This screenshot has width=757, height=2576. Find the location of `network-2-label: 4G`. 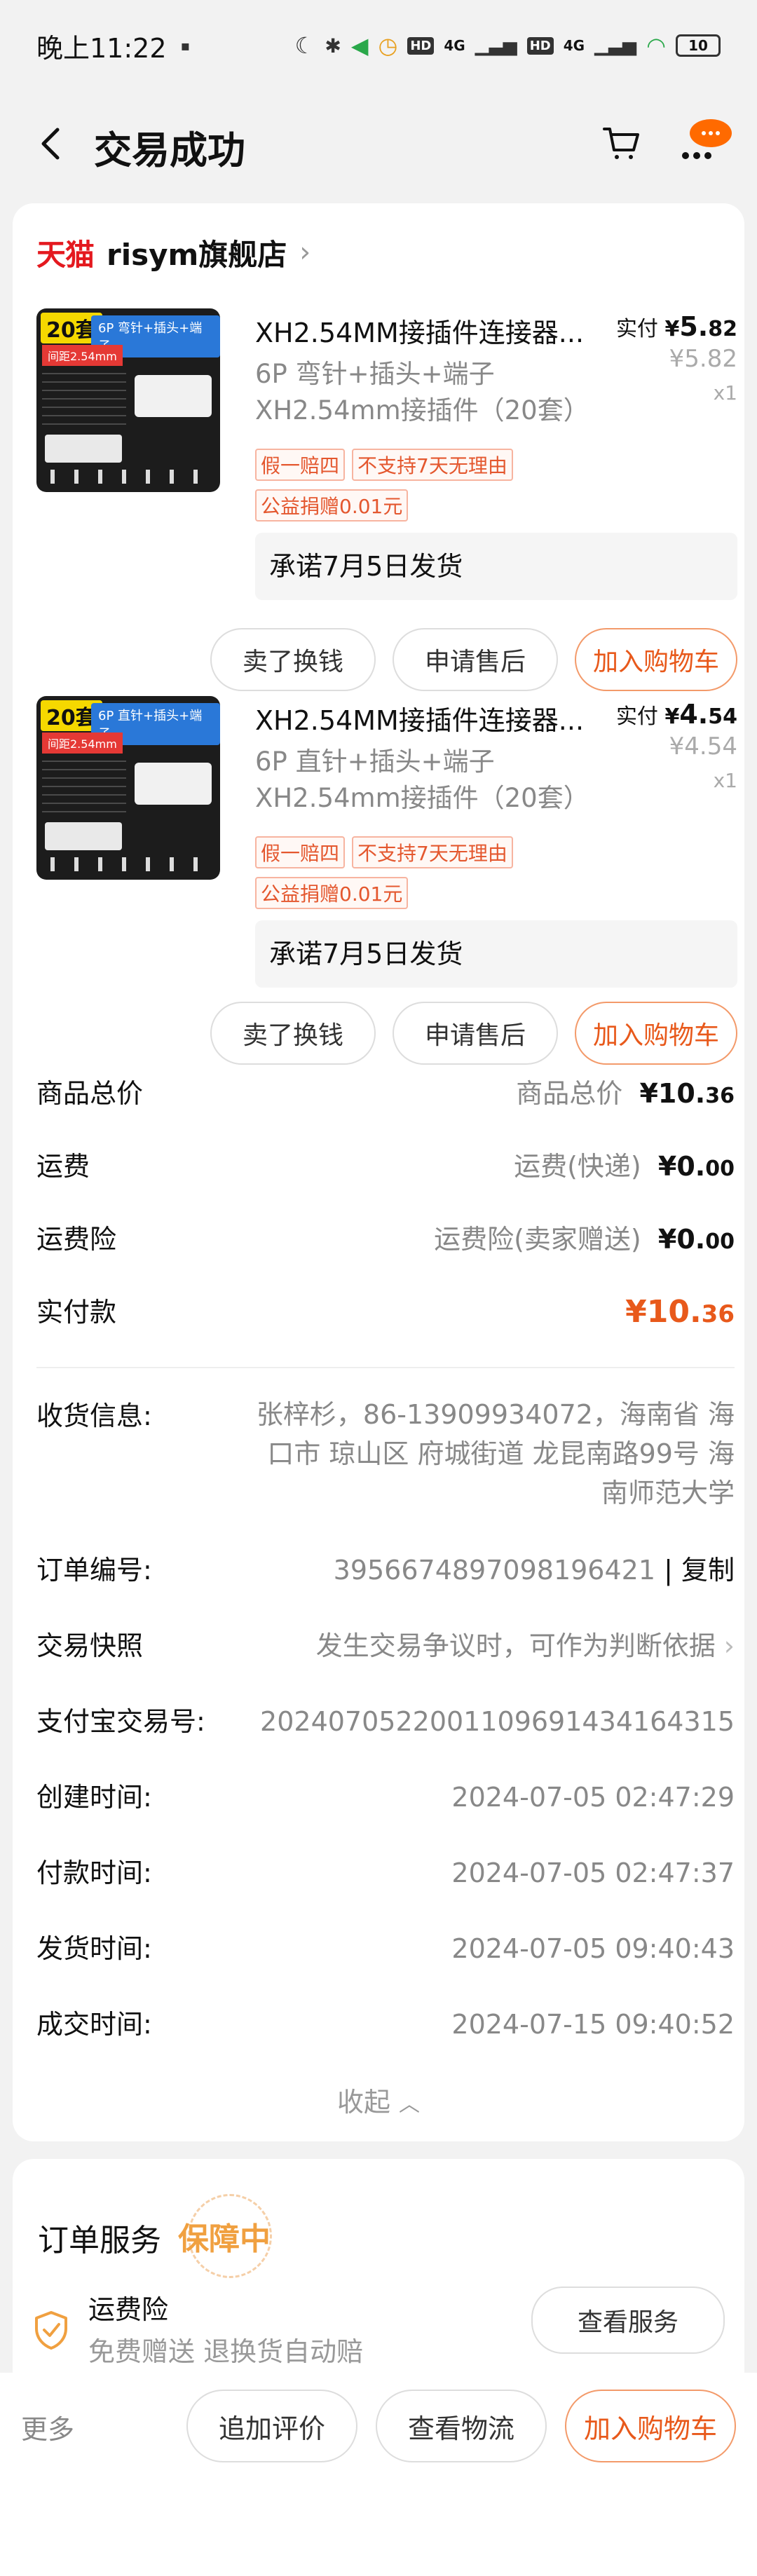

network-2-label: 4G is located at coordinates (574, 45).